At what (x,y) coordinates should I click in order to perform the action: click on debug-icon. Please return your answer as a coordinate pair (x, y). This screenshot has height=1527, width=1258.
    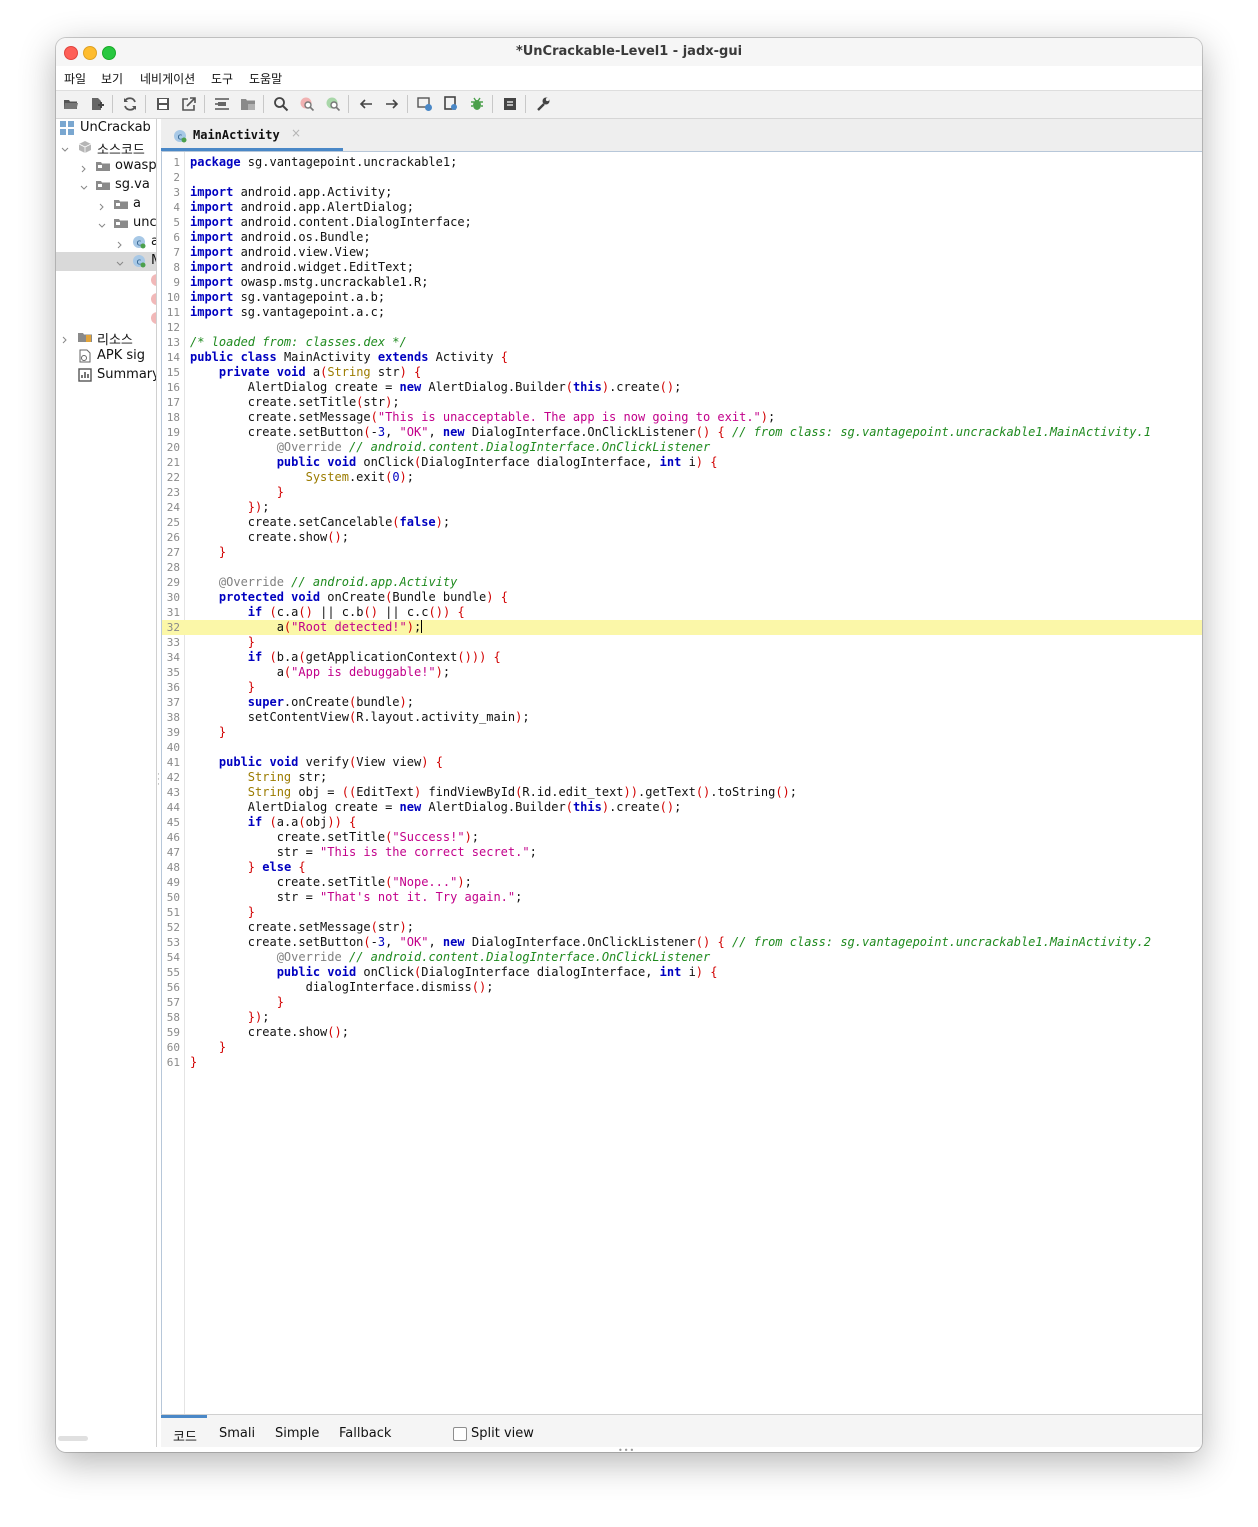
    Looking at the image, I should click on (477, 104).